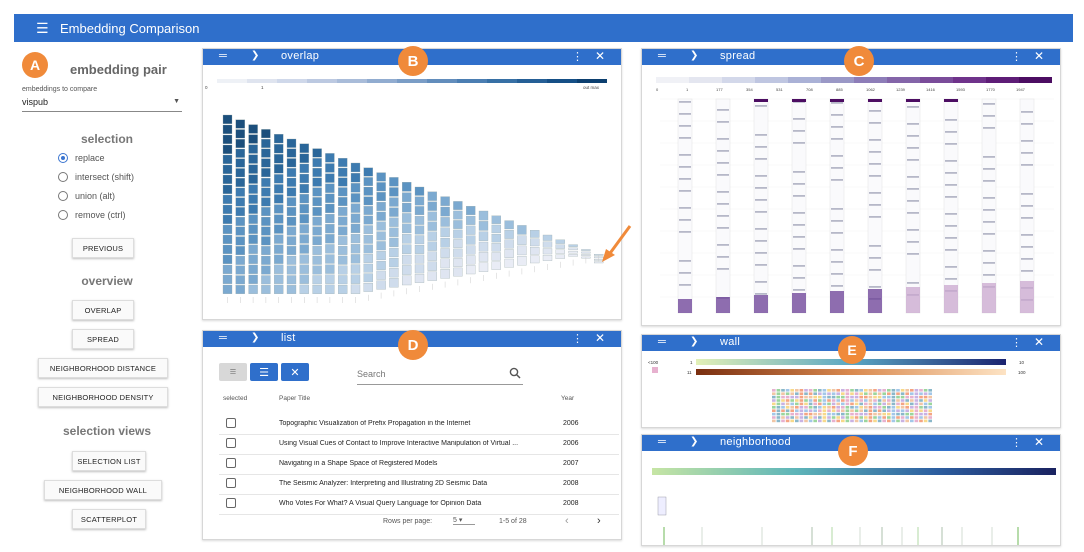 Image resolution: width=1084 pixels, height=552 pixels. Describe the element at coordinates (233, 372) in the screenshot. I see `filter-icon: ≡` at that location.